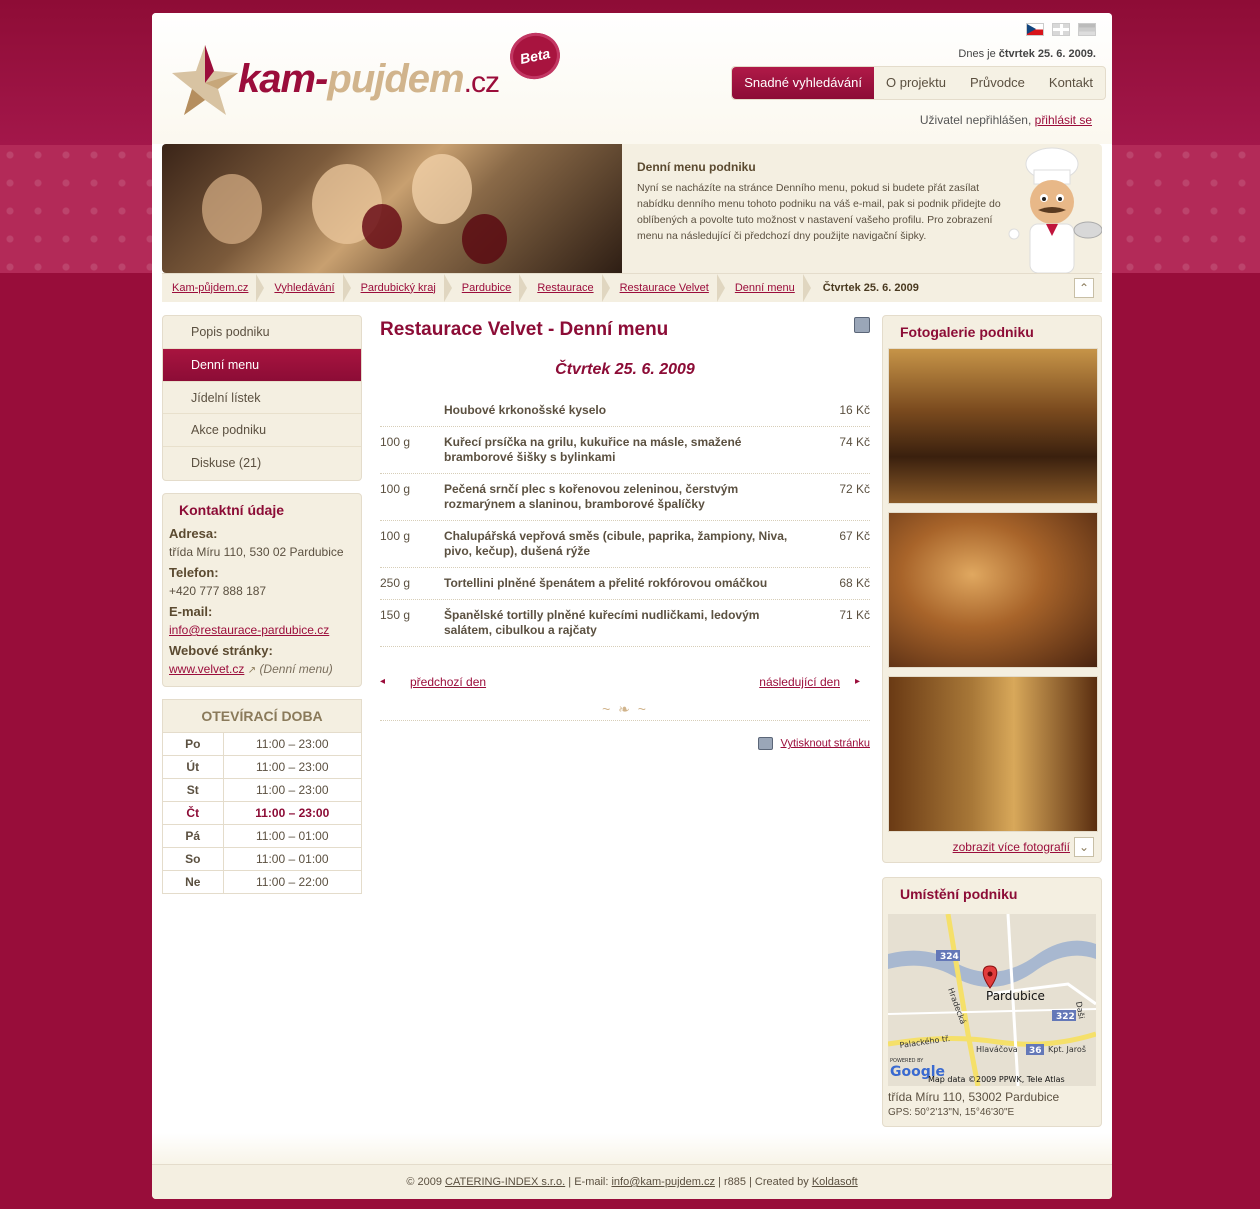 This screenshot has height=1209, width=1260. Describe the element at coordinates (662, 1182) in the screenshot. I see `footer-email-link: info@kam-pujdem.cz` at that location.